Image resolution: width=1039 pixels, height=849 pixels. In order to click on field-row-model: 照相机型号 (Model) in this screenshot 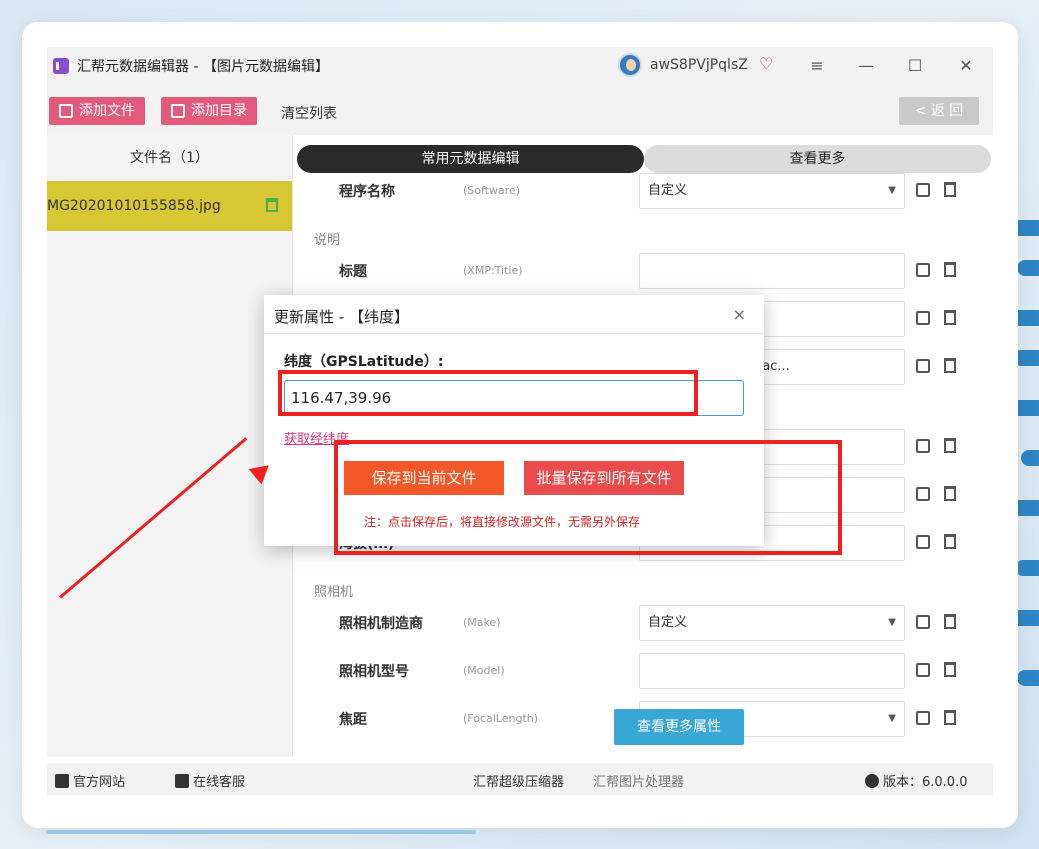, I will do `click(643, 671)`.